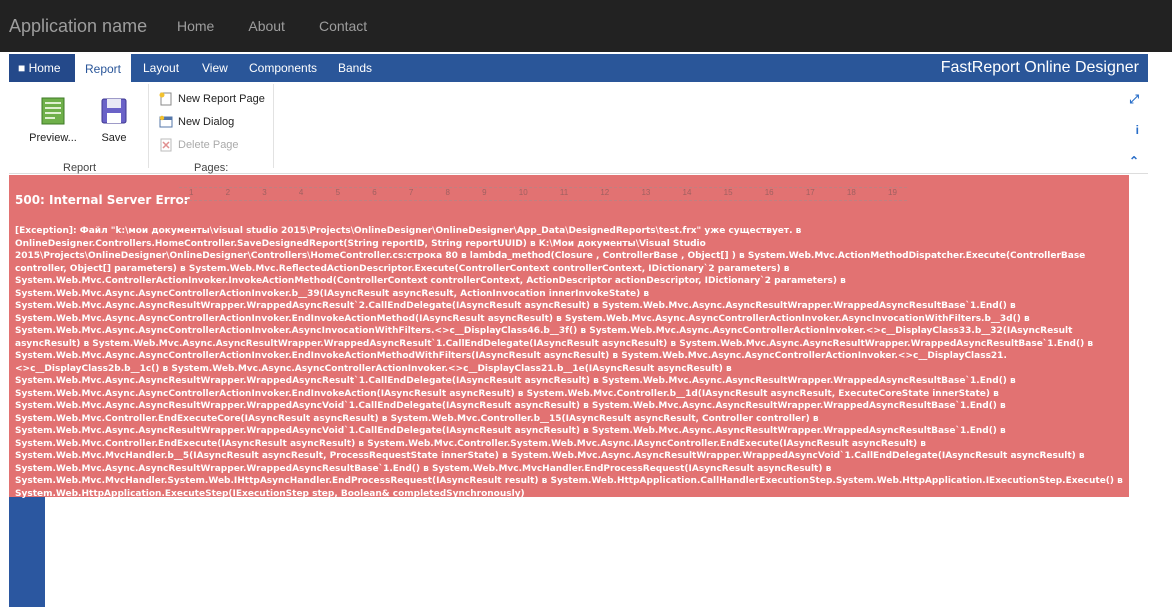 This screenshot has width=1172, height=607. What do you see at coordinates (283, 68) in the screenshot?
I see `tab-components: Components` at bounding box center [283, 68].